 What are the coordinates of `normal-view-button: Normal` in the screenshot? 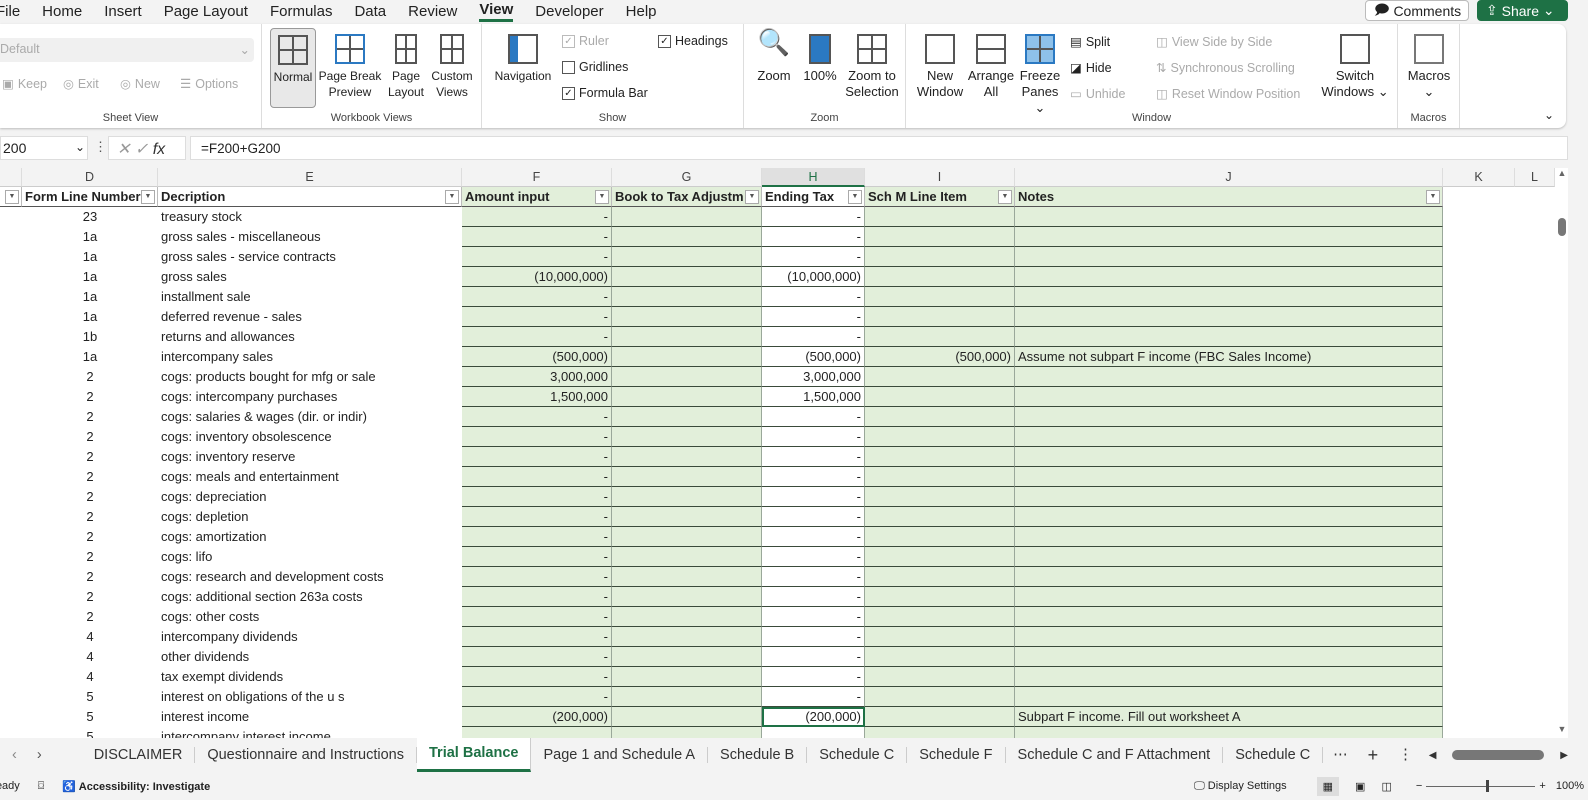 It's located at (293, 68).